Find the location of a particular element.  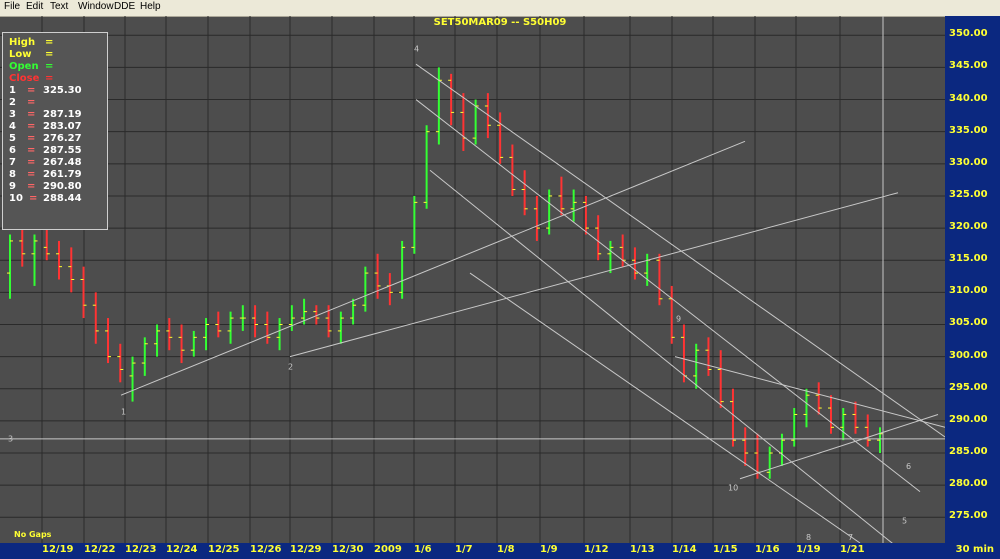

annotation-label: 8 is located at coordinates (808, 537).